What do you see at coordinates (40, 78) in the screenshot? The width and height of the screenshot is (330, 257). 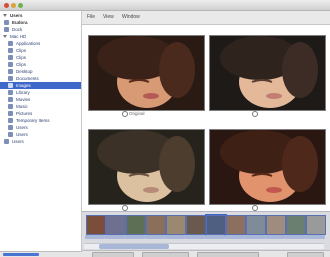 I see `sidebar-item-documents: Documents` at bounding box center [40, 78].